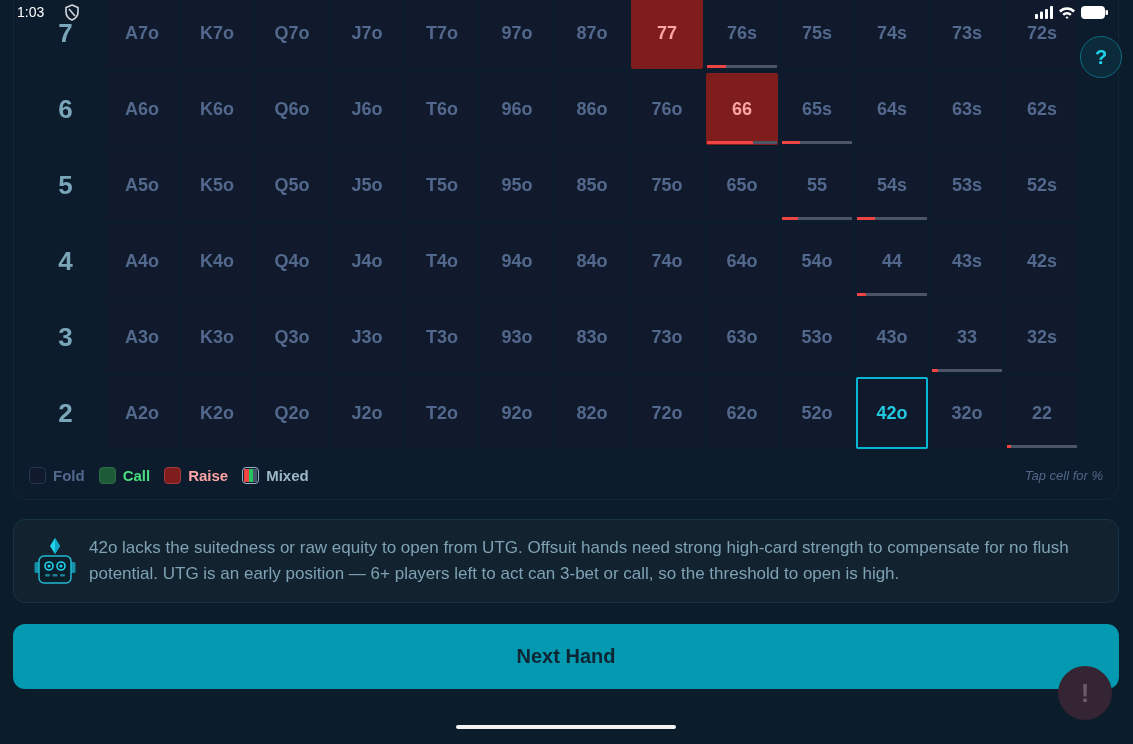 The image size is (1133, 744). Describe the element at coordinates (1067, 12) in the screenshot. I see `wifi-icon` at that location.